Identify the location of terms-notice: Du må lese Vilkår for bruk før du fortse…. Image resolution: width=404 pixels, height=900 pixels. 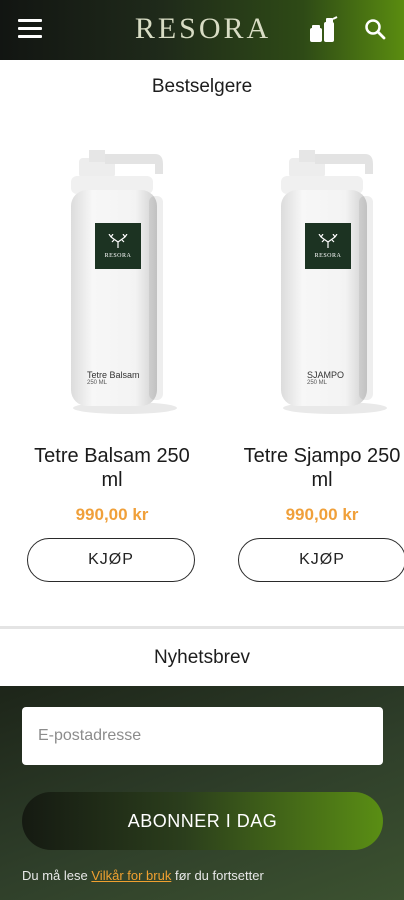
(143, 875).